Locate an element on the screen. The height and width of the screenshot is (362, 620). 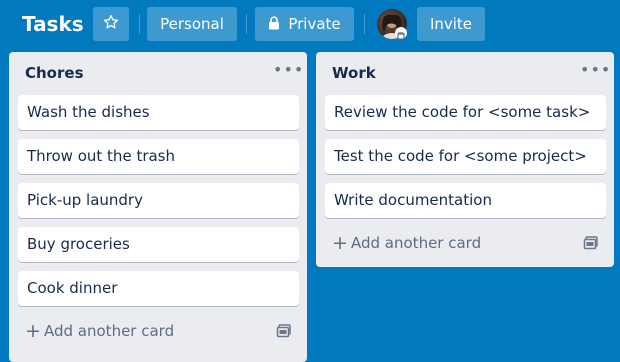
card: Test the code for <some project> is located at coordinates (465, 156).